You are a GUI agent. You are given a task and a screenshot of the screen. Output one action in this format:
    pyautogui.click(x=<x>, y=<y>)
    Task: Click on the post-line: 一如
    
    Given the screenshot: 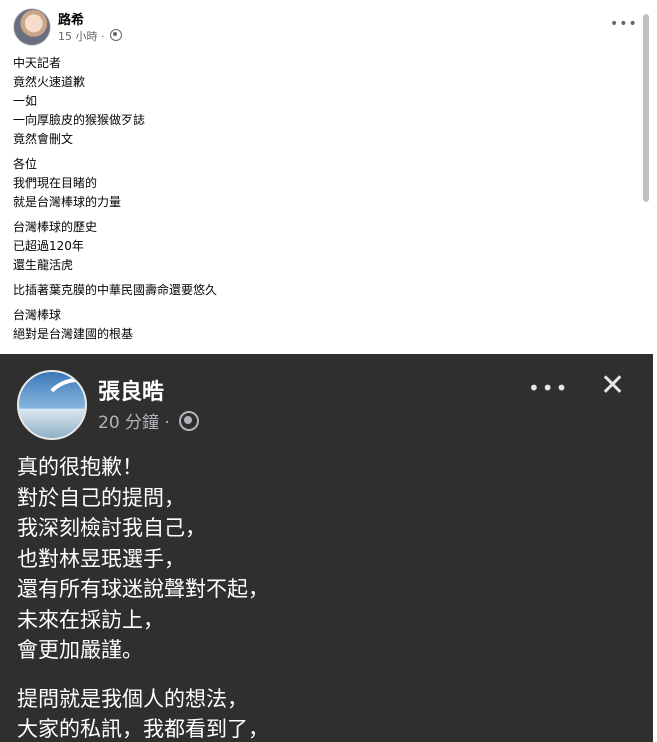 What is the action you would take?
    pyautogui.click(x=25, y=101)
    